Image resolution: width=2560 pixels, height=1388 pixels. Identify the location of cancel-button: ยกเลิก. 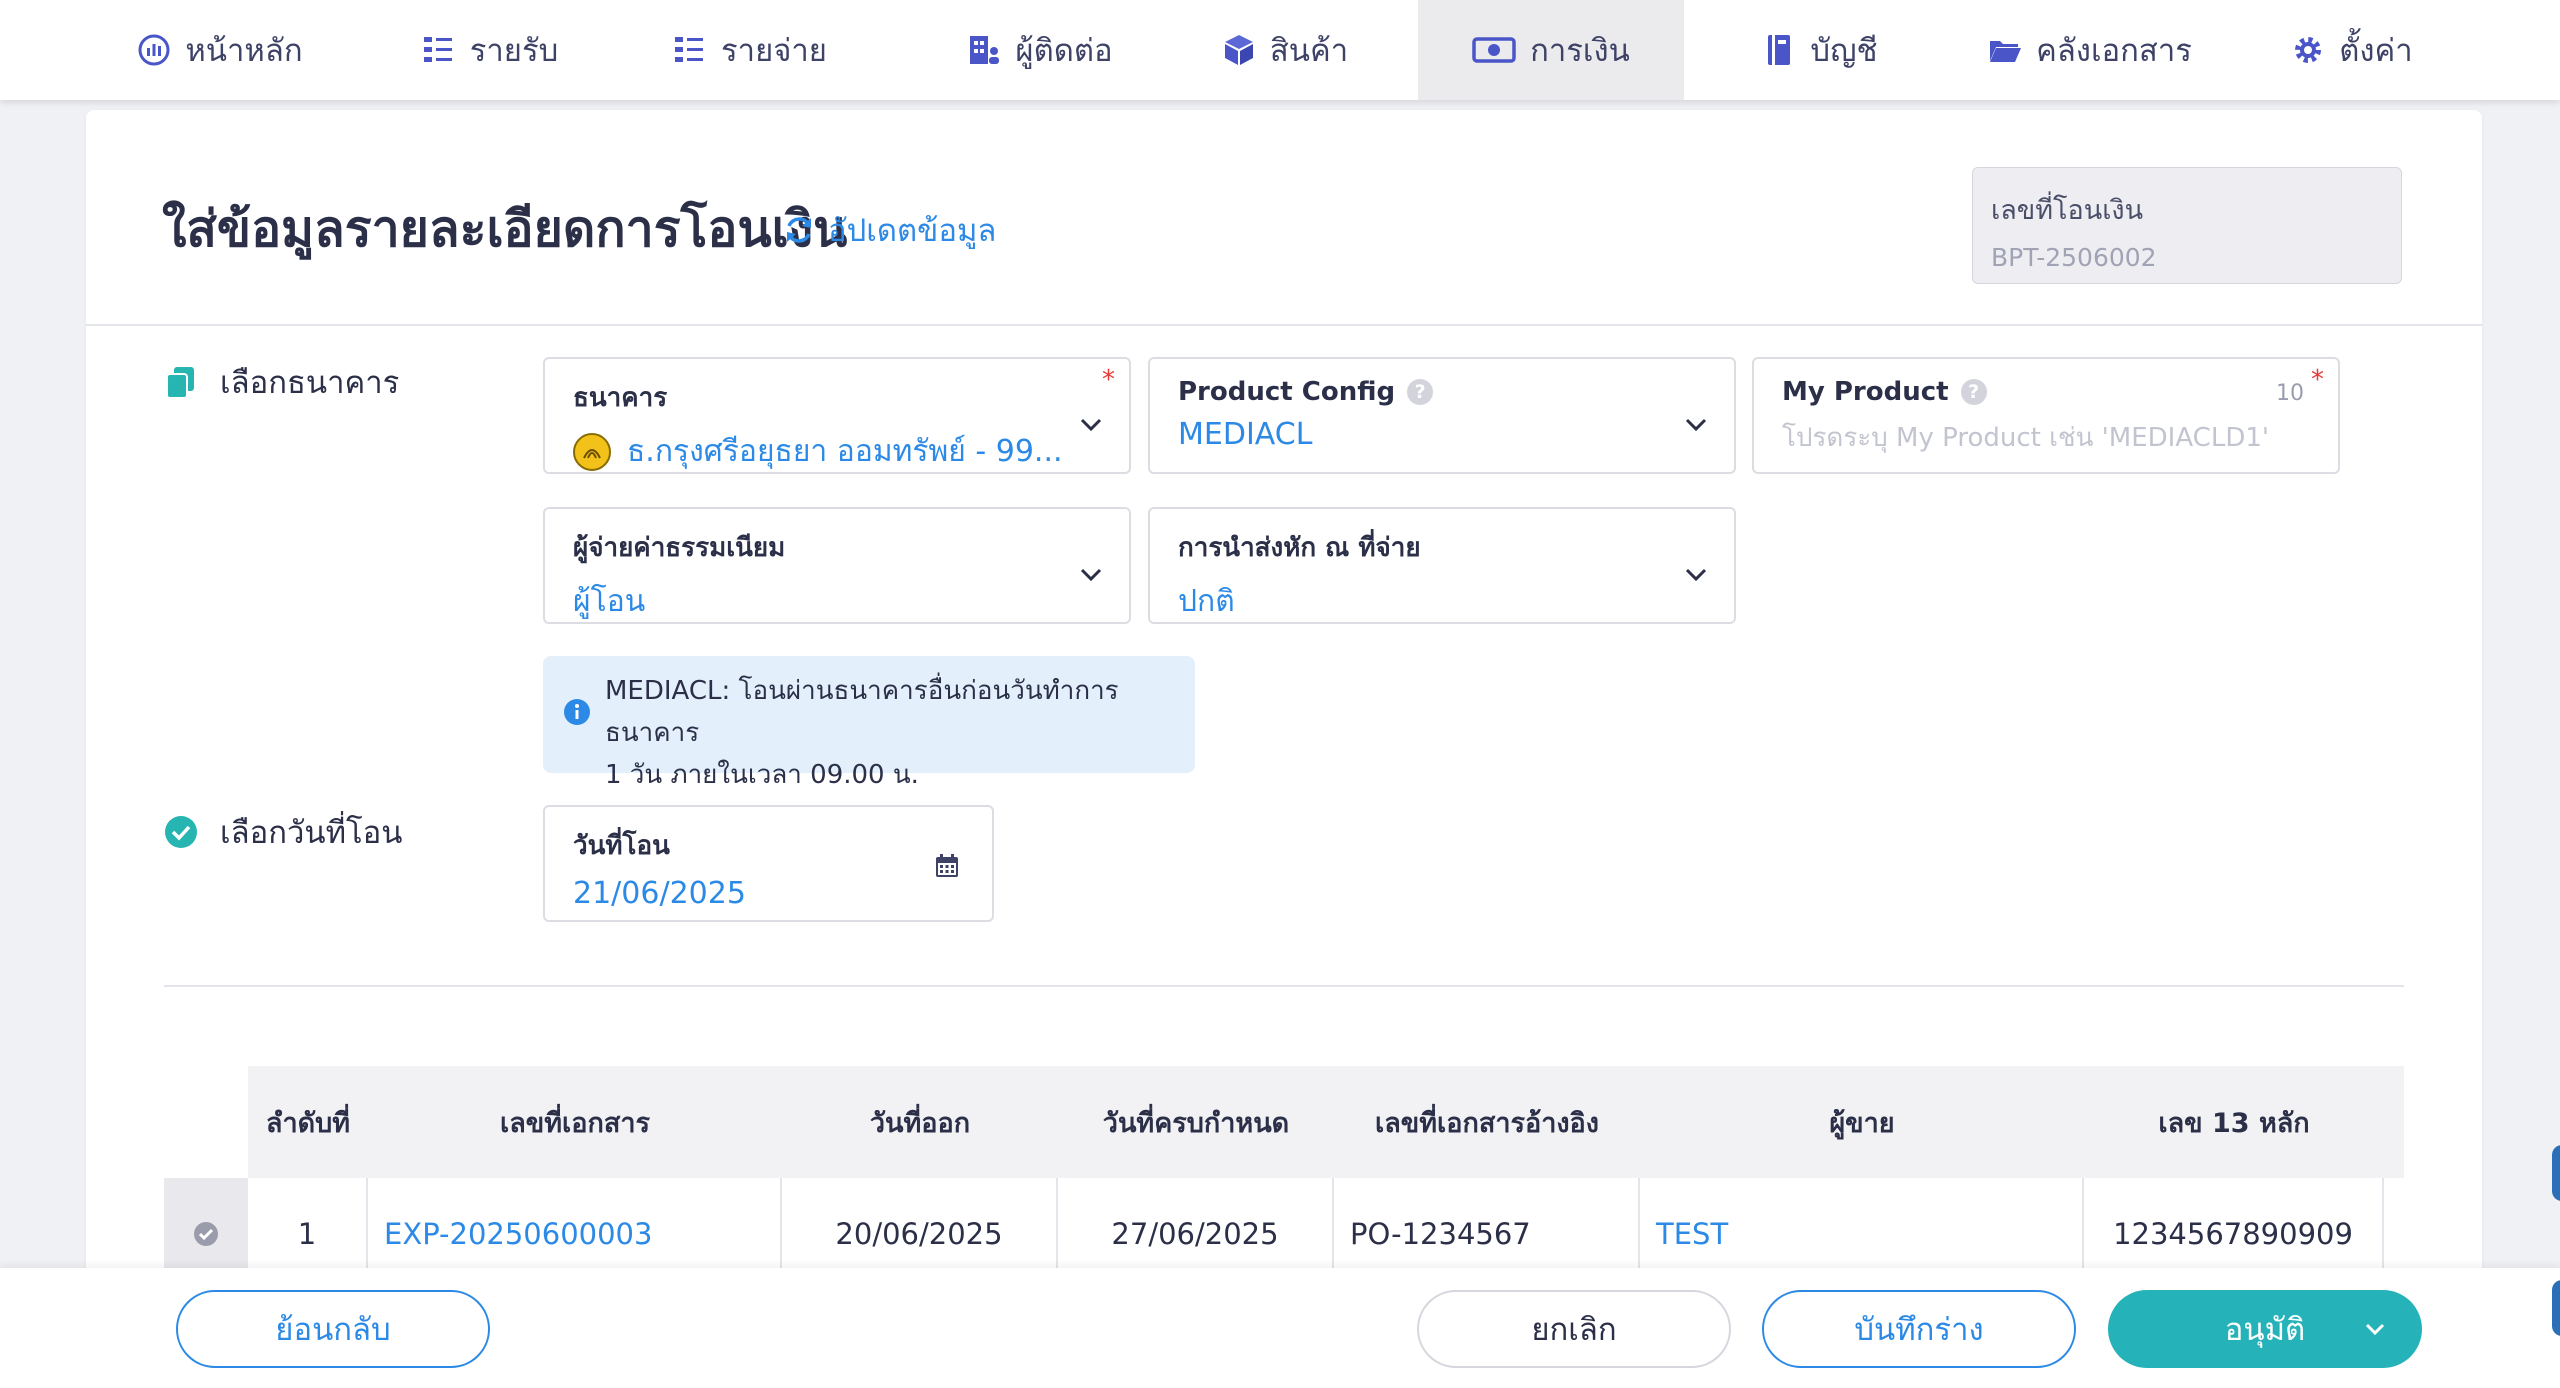
(1574, 1329).